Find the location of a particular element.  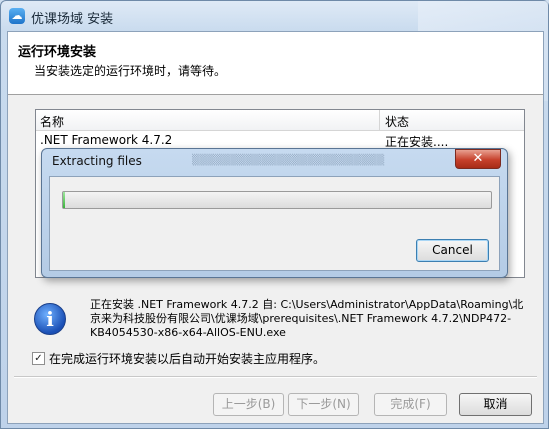

info-icon: i is located at coordinates (50, 319).